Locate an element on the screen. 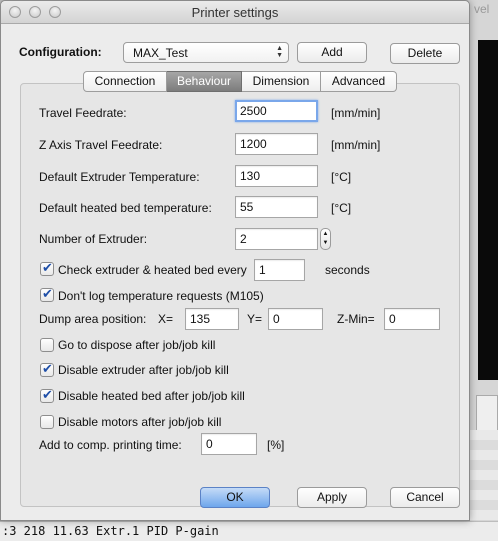 This screenshot has height=541, width=498. dump-zmin-label: Z-Min= is located at coordinates (356, 319).